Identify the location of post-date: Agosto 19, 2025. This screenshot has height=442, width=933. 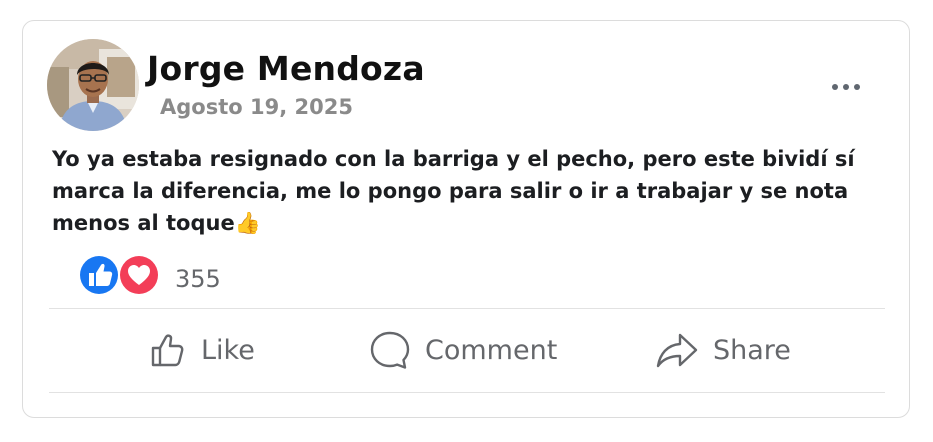
(256, 107).